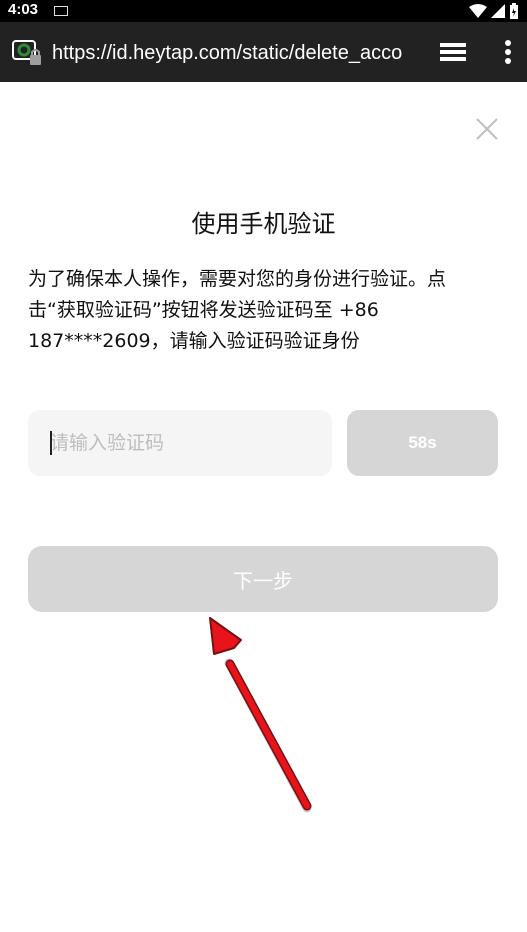 This screenshot has height=932, width=527. I want to click on battery-icon, so click(514, 11).